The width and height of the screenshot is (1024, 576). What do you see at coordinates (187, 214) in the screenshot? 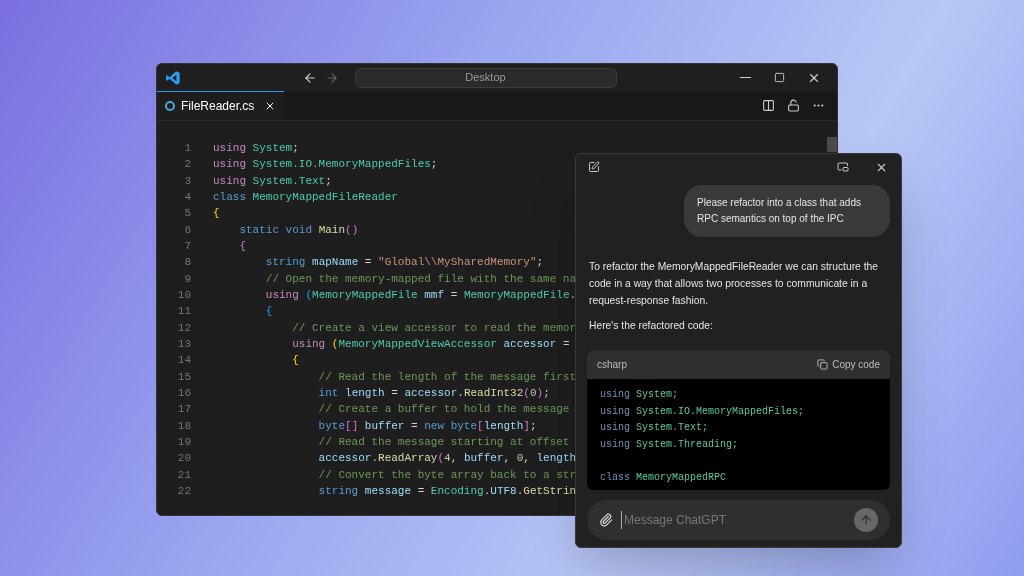
I see `line-number: 5` at bounding box center [187, 214].